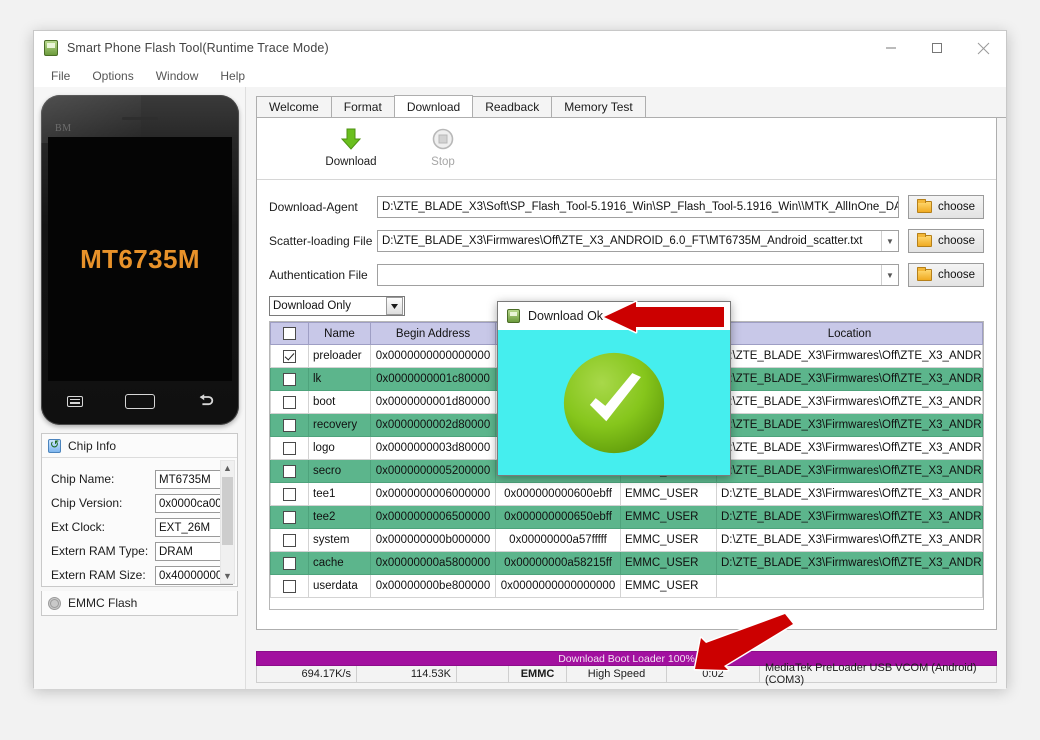 The width and height of the screenshot is (1040, 740). I want to click on close-icon, so click(983, 48).